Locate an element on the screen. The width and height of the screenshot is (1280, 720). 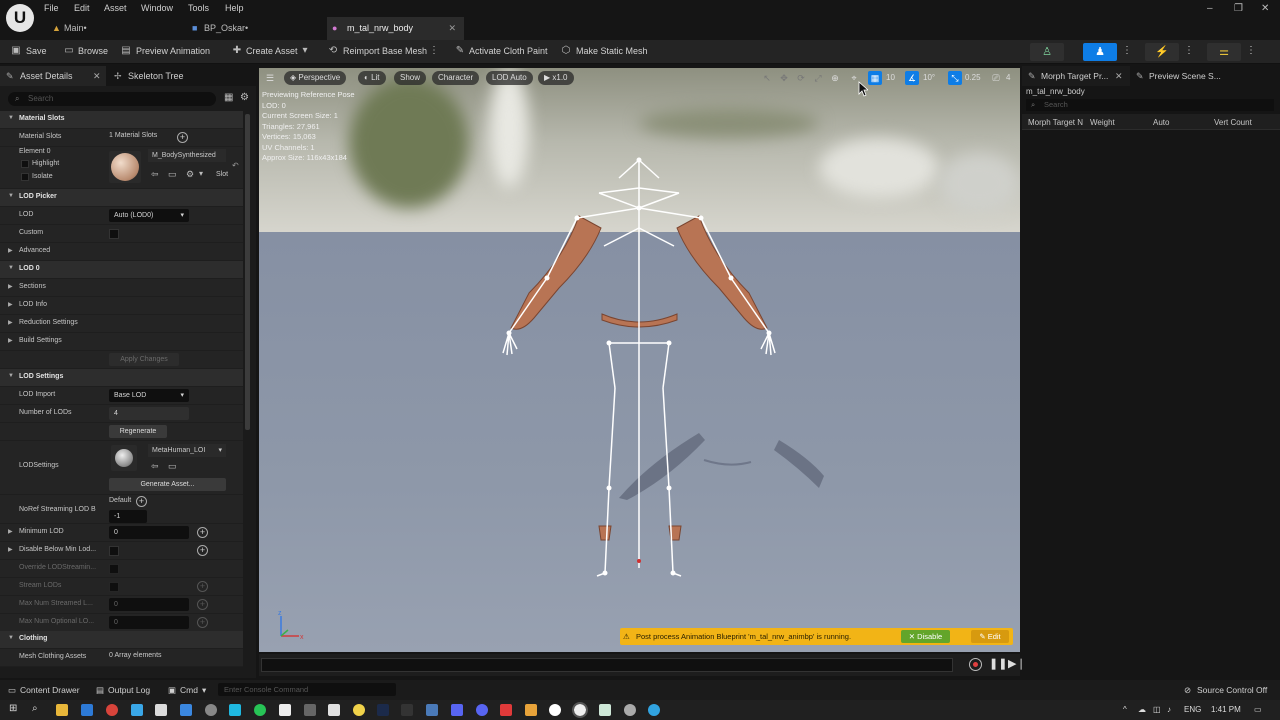
rotation-snap-value: 10° is located at coordinates (929, 78).